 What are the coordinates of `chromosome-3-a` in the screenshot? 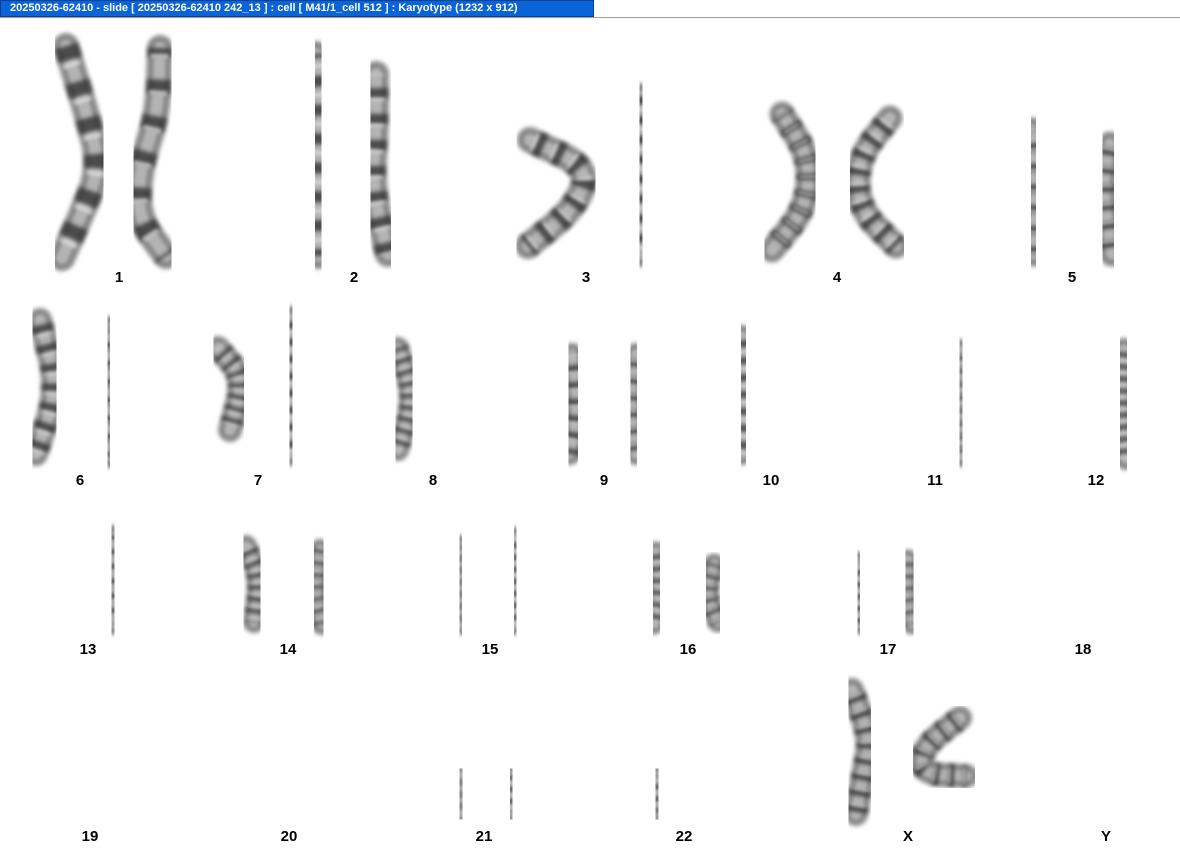 It's located at (556, 193).